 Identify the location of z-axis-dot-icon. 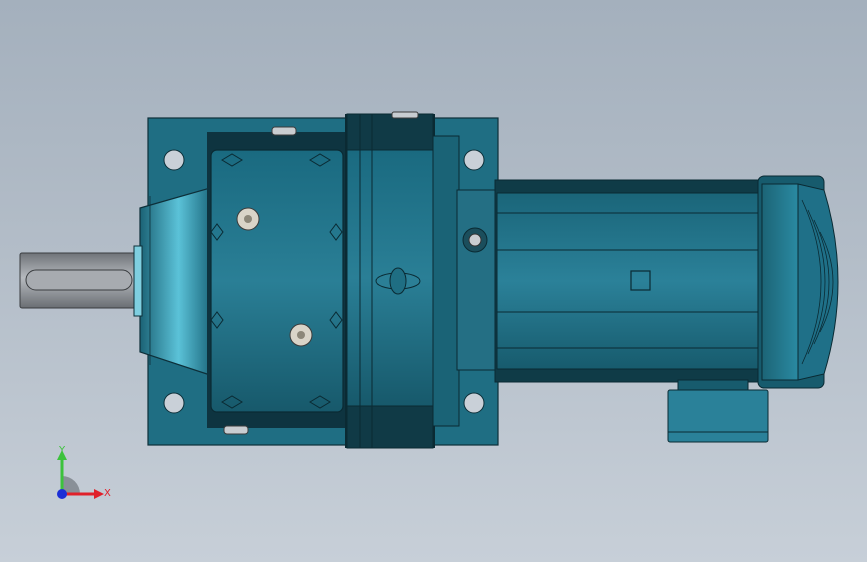
(62, 494).